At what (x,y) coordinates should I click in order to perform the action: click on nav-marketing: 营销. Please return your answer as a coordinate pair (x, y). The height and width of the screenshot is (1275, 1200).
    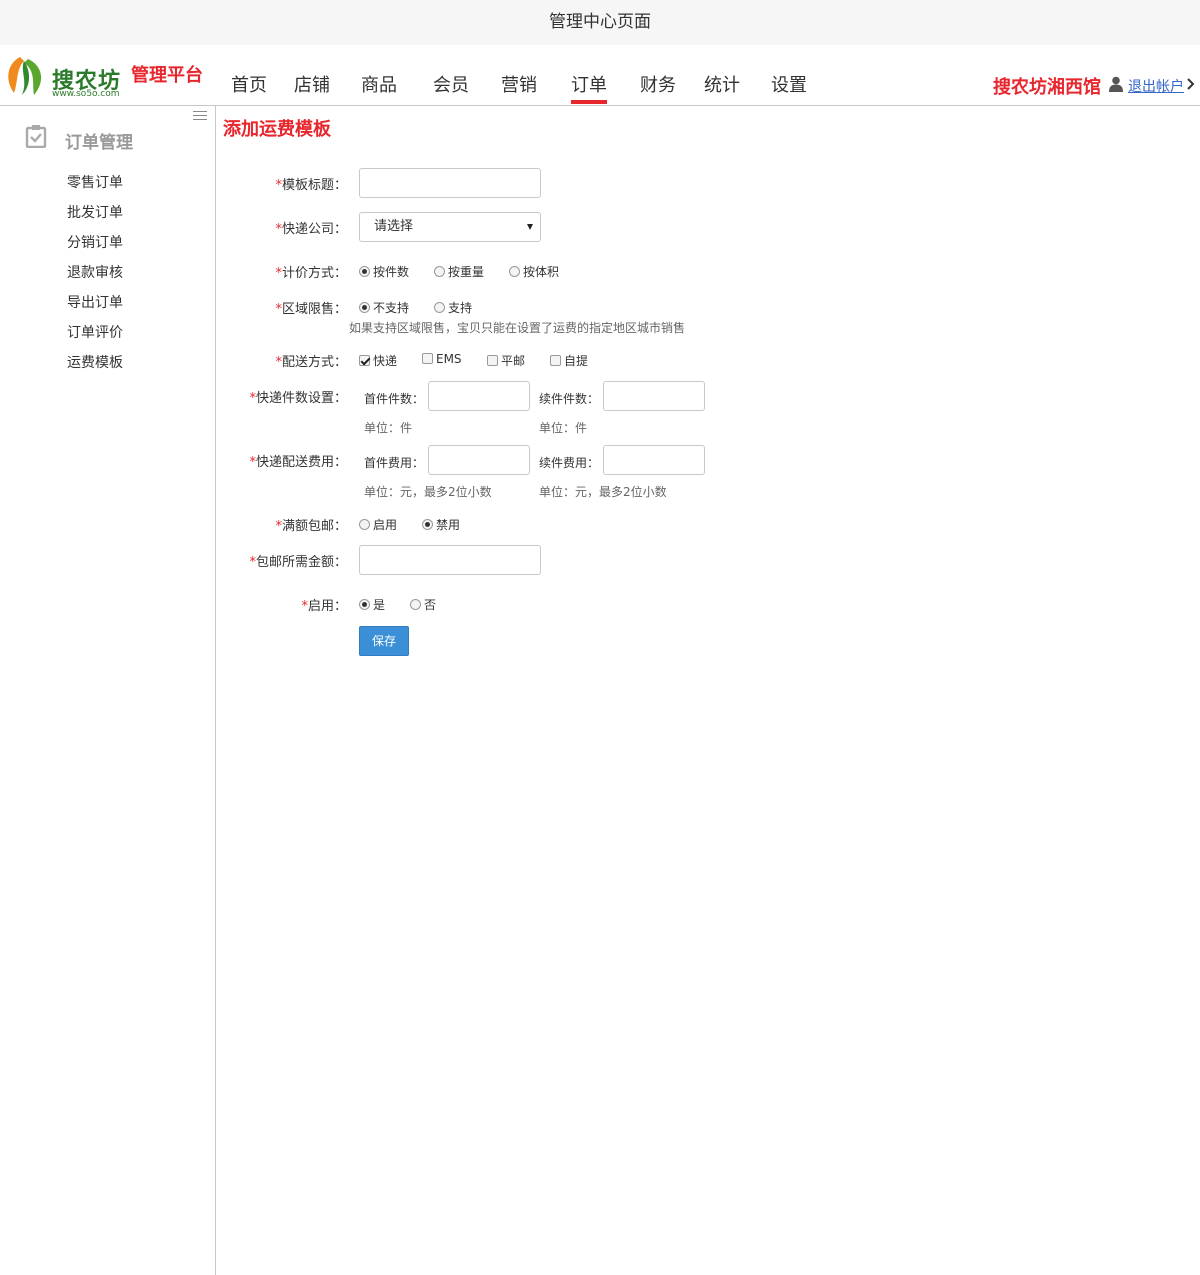
    Looking at the image, I should click on (519, 84).